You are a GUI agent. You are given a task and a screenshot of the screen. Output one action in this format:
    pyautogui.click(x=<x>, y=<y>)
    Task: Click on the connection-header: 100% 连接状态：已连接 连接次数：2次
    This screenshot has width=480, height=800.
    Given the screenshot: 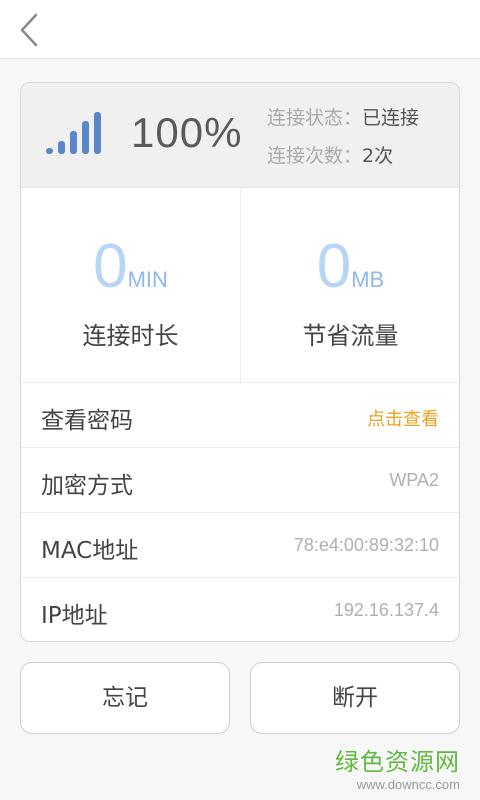 What is the action you would take?
    pyautogui.click(x=240, y=135)
    